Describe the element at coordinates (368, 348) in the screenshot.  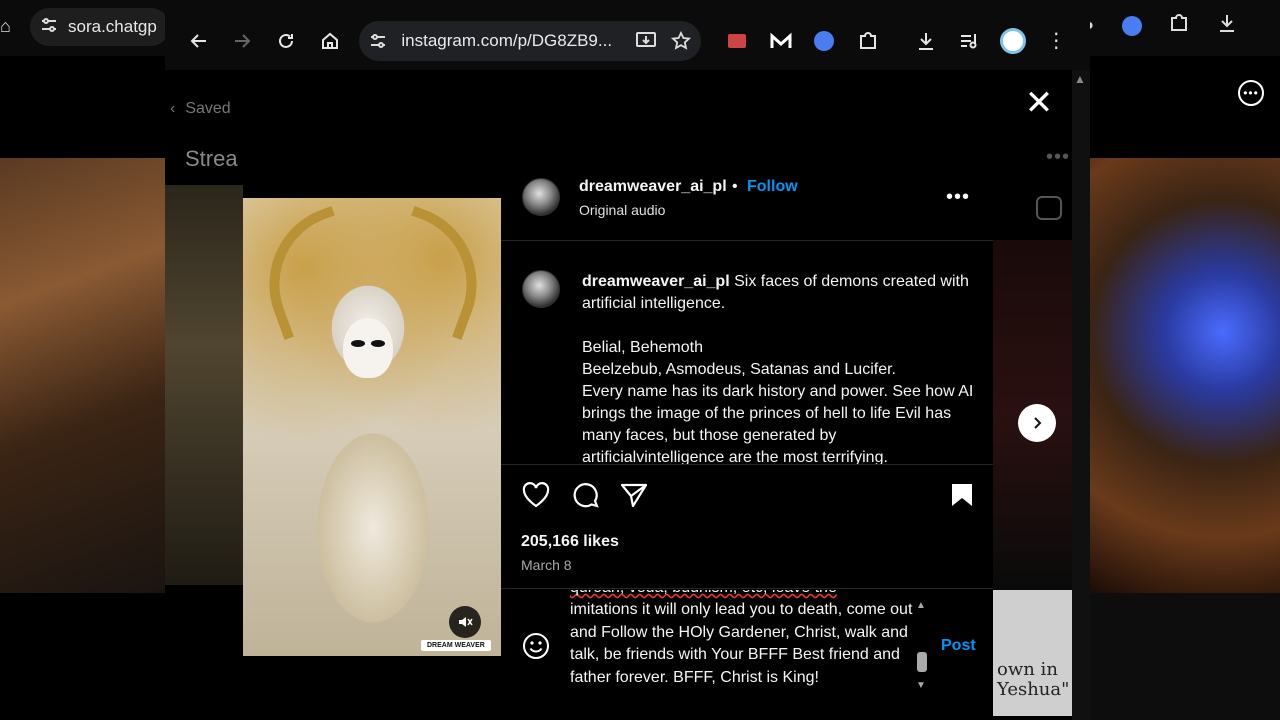
I see `media-mask` at that location.